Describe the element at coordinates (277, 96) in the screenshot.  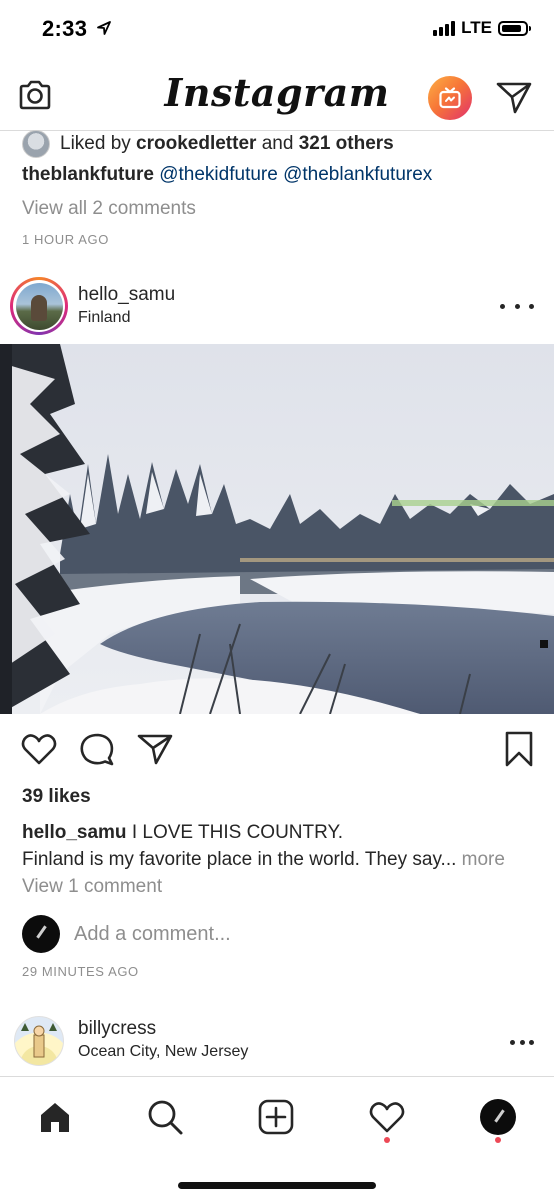
I see `app-header: Instagram` at that location.